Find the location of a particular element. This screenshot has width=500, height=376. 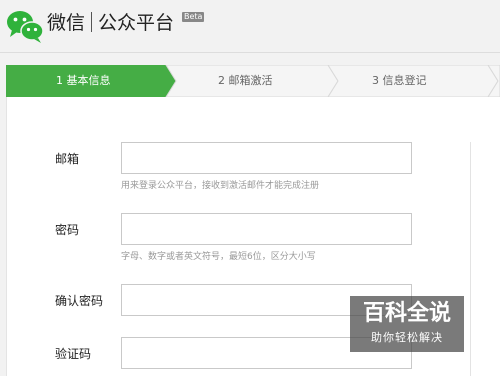

captcha-label: 验证码 is located at coordinates (73, 354).